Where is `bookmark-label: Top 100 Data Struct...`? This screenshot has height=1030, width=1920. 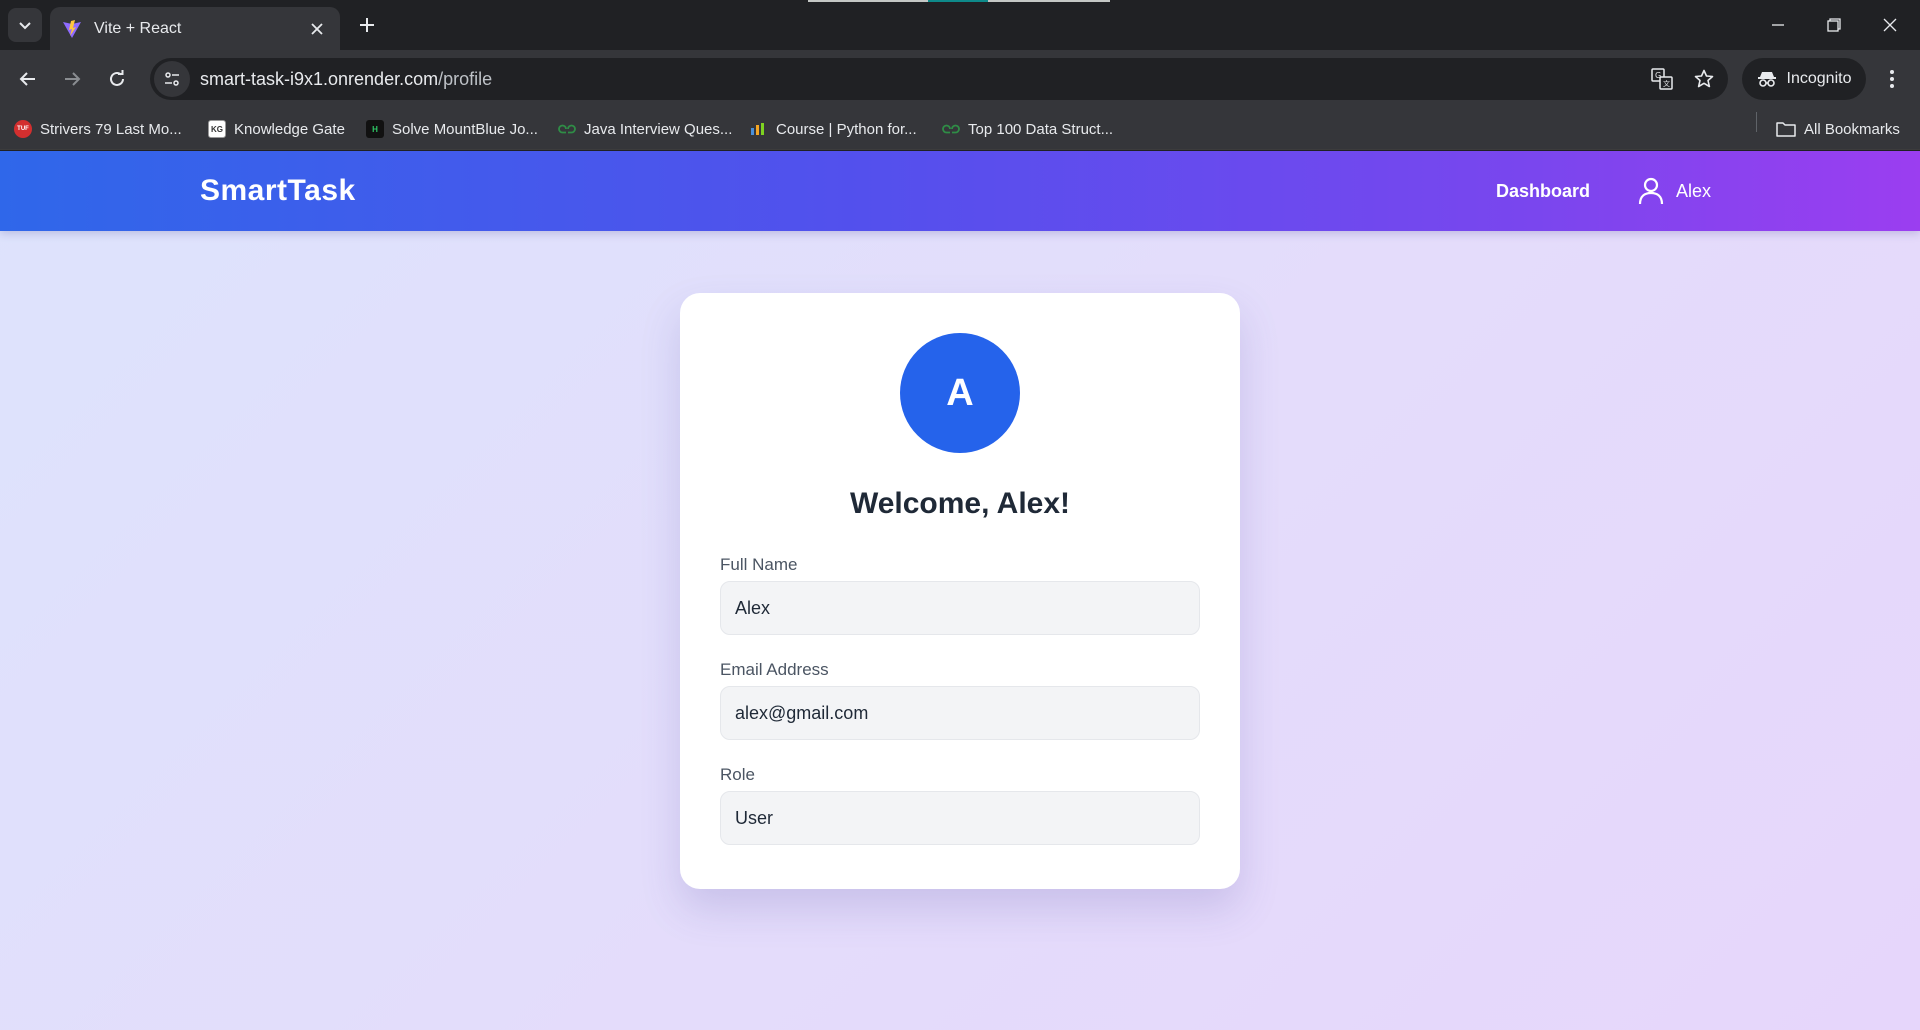
bookmark-label: Top 100 Data Struct... is located at coordinates (1041, 129).